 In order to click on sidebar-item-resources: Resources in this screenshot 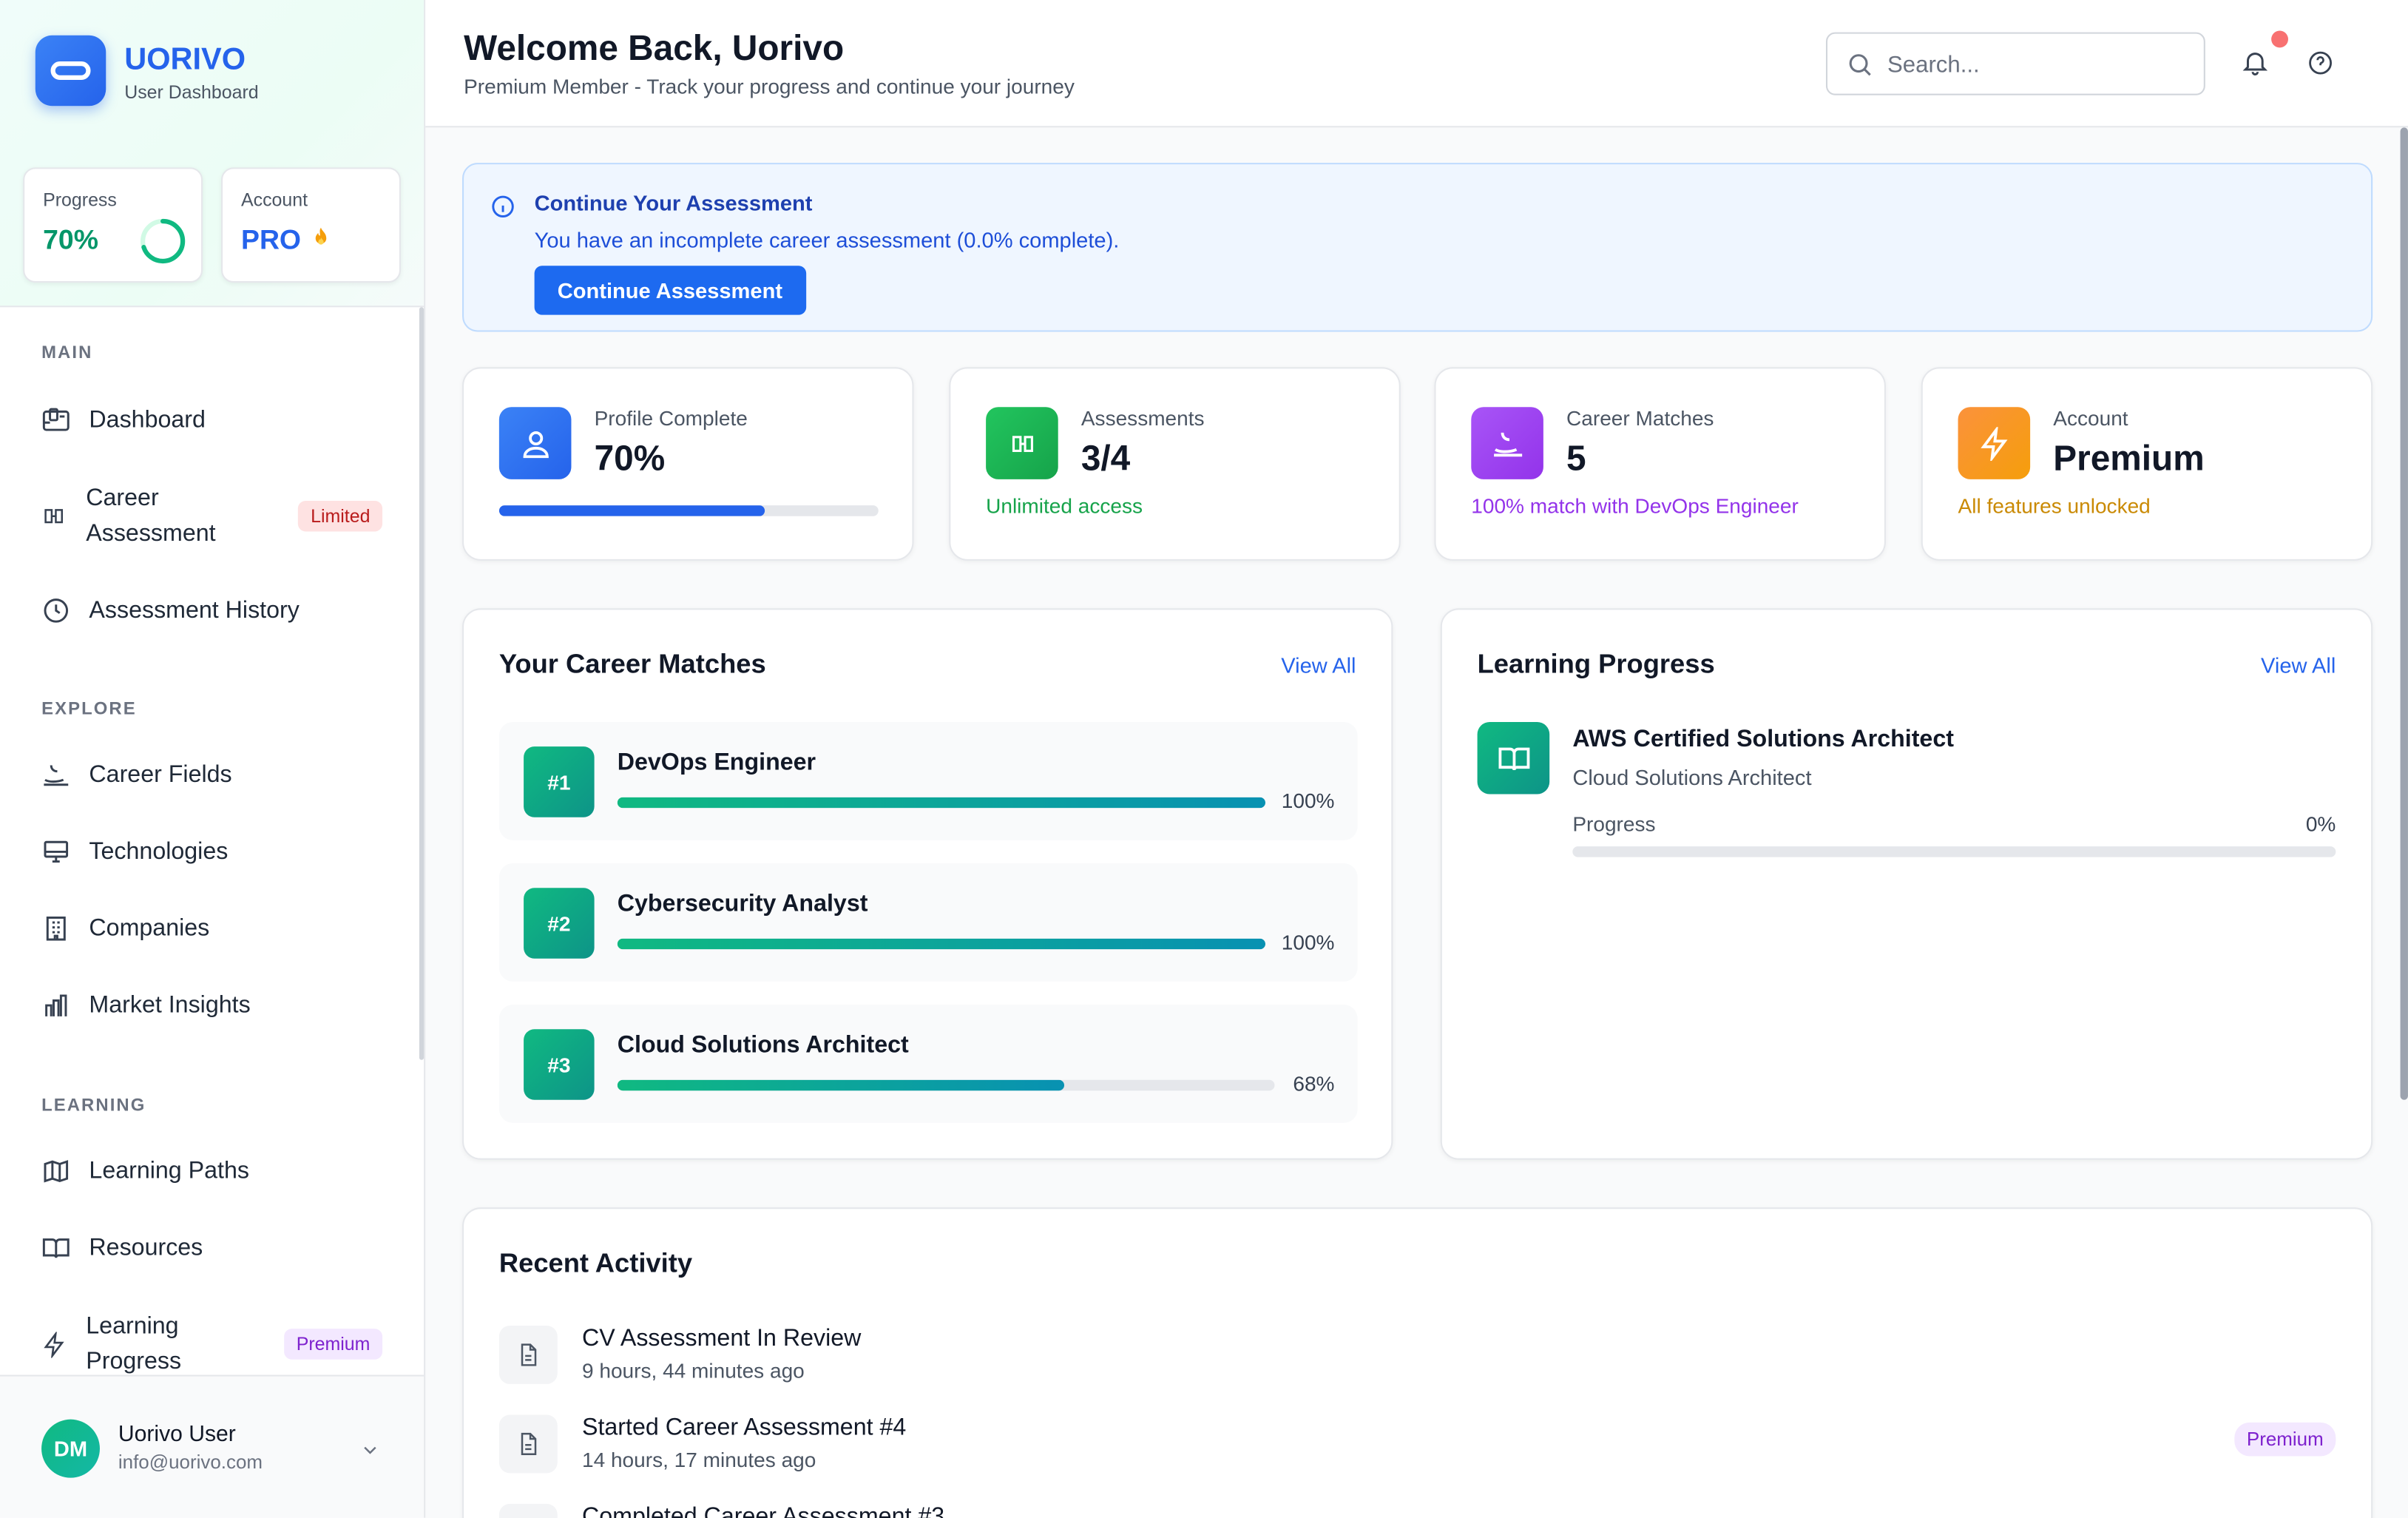, I will do `click(211, 1247)`.